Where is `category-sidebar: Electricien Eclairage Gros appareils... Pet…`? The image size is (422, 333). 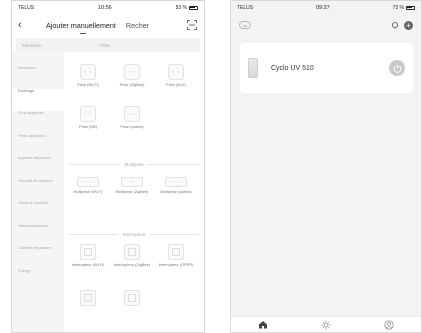
category-sidebar: Electricien Eclairage Gros appareils... Pet… is located at coordinates (38, 192).